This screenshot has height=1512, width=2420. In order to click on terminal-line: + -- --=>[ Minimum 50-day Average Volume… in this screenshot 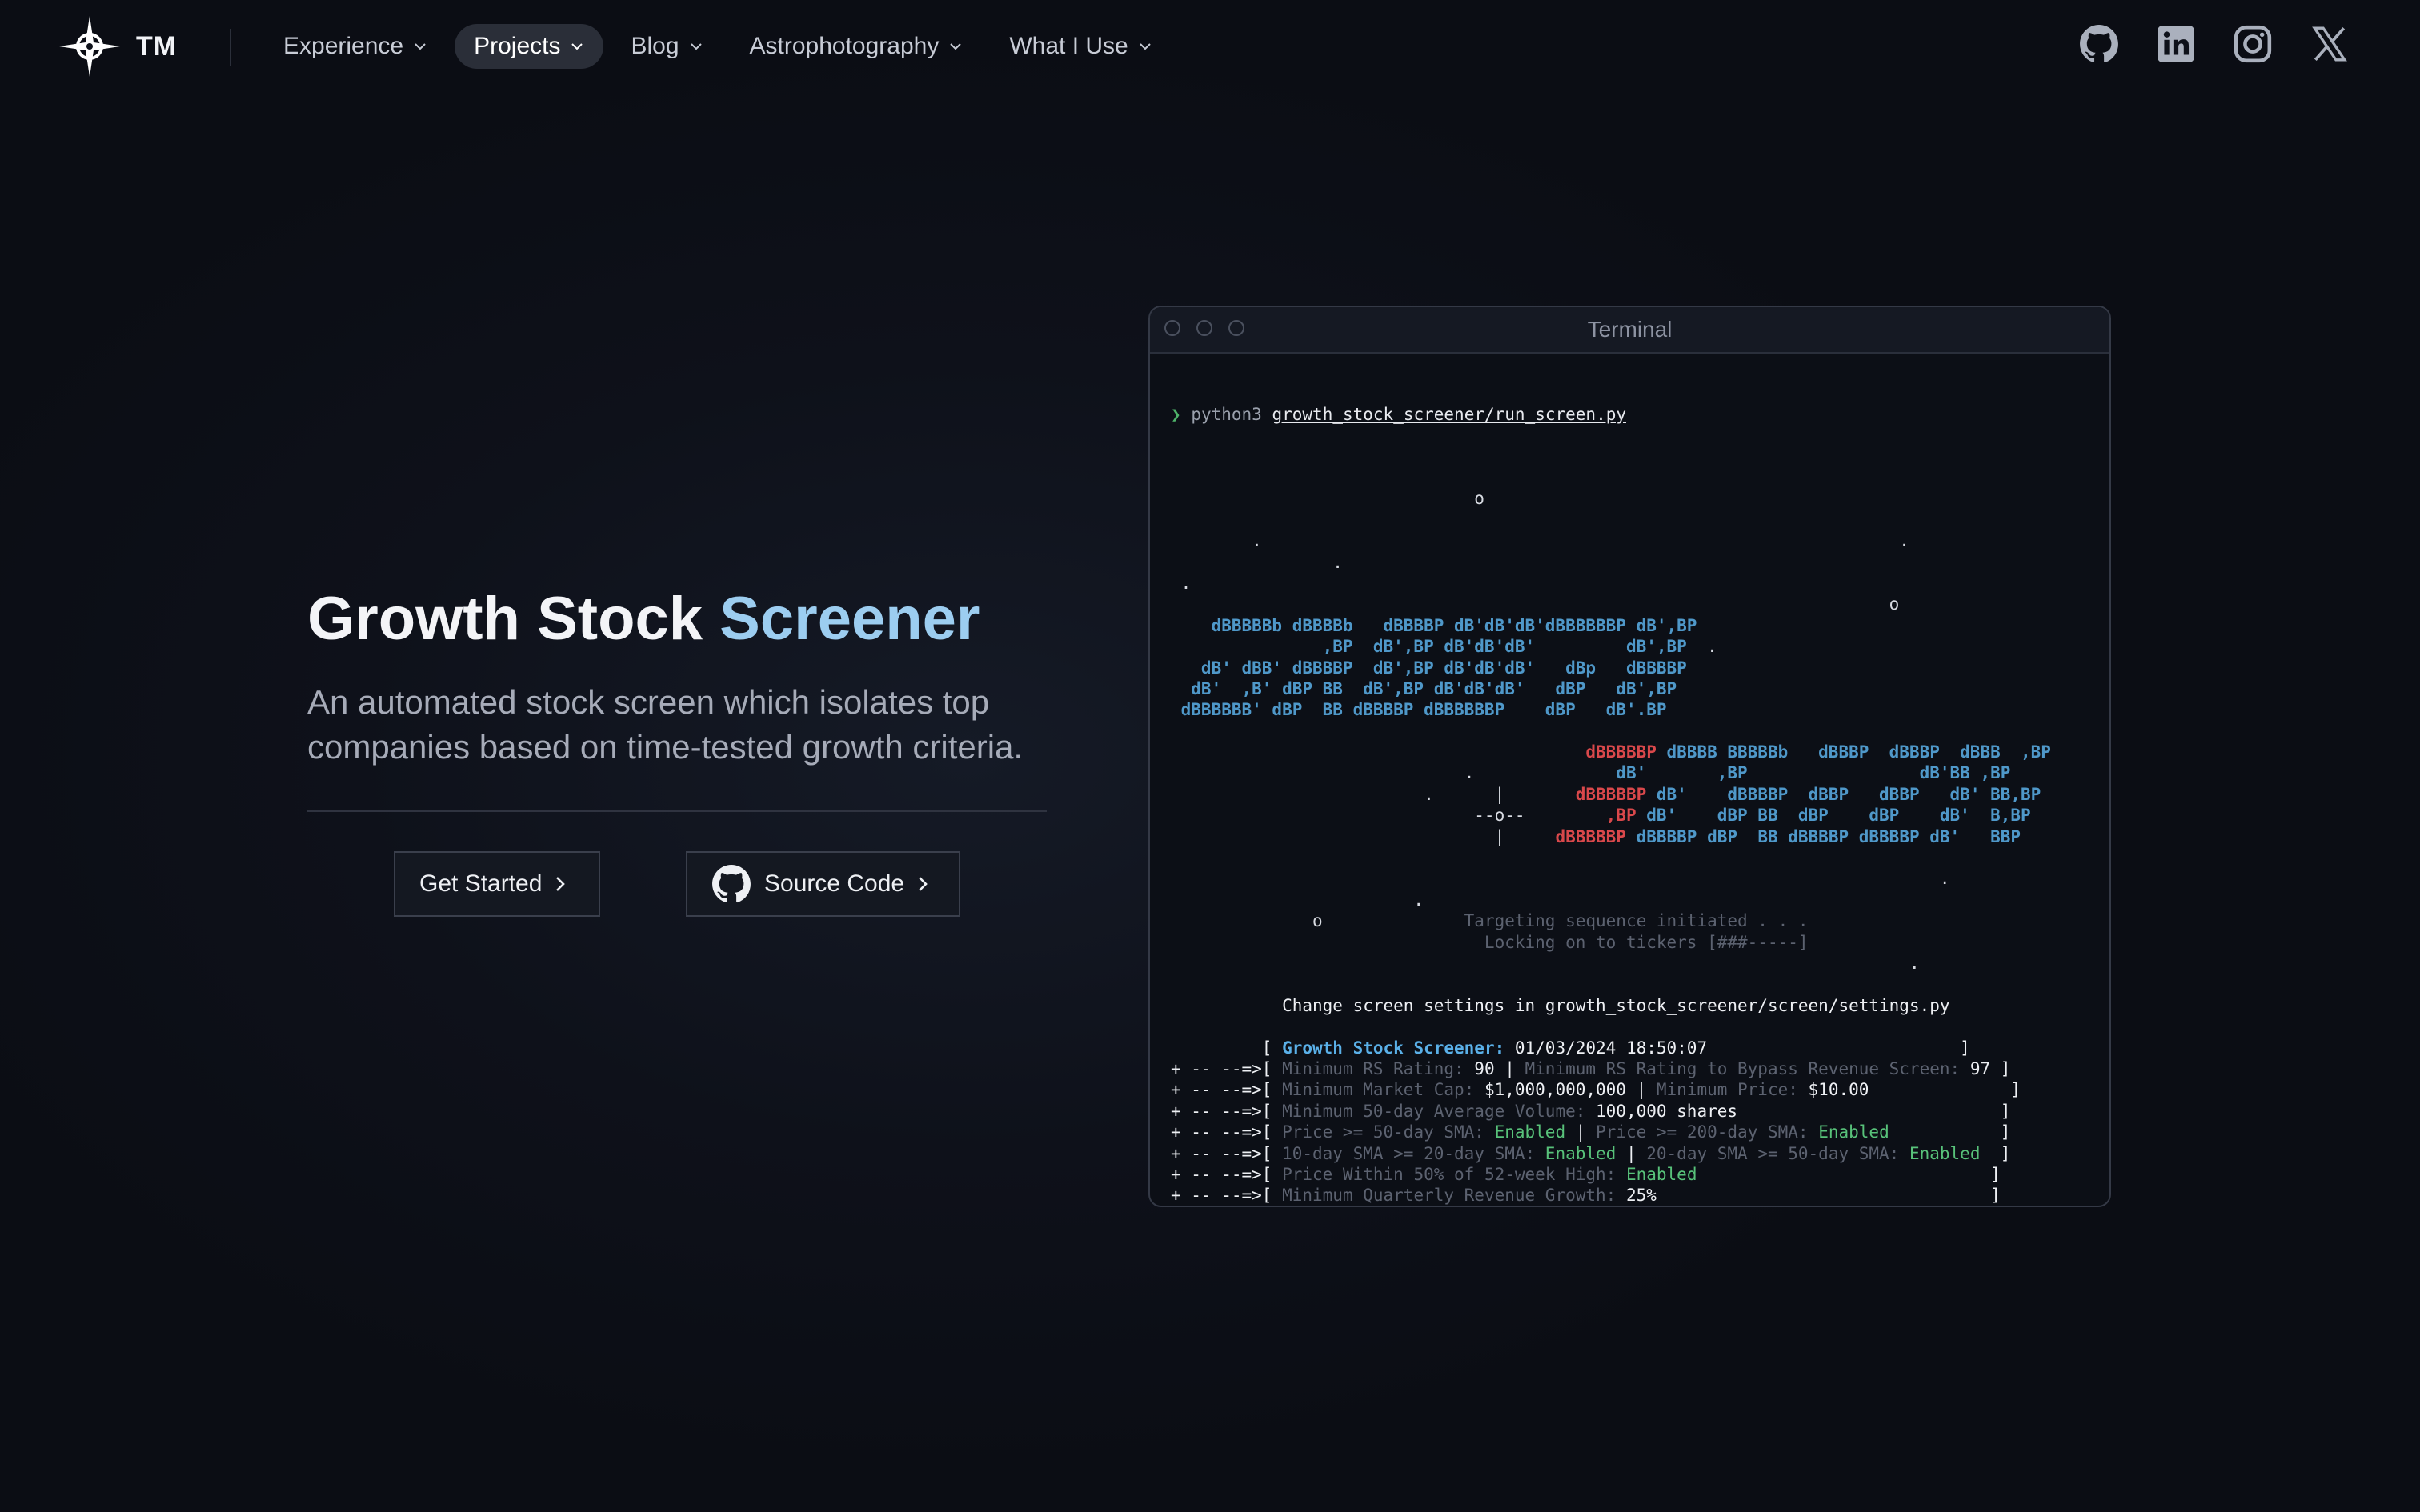, I will do `click(1630, 1111)`.